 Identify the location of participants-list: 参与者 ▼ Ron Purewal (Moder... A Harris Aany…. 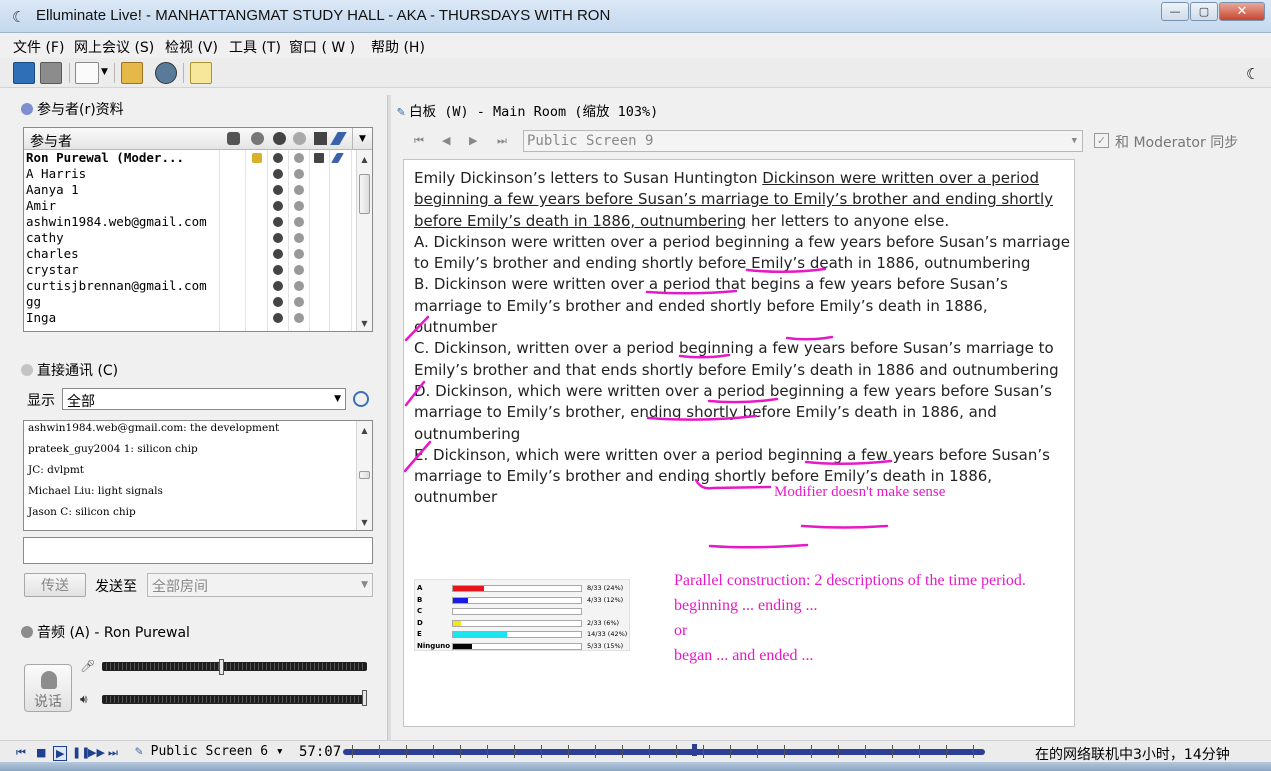
(198, 229).